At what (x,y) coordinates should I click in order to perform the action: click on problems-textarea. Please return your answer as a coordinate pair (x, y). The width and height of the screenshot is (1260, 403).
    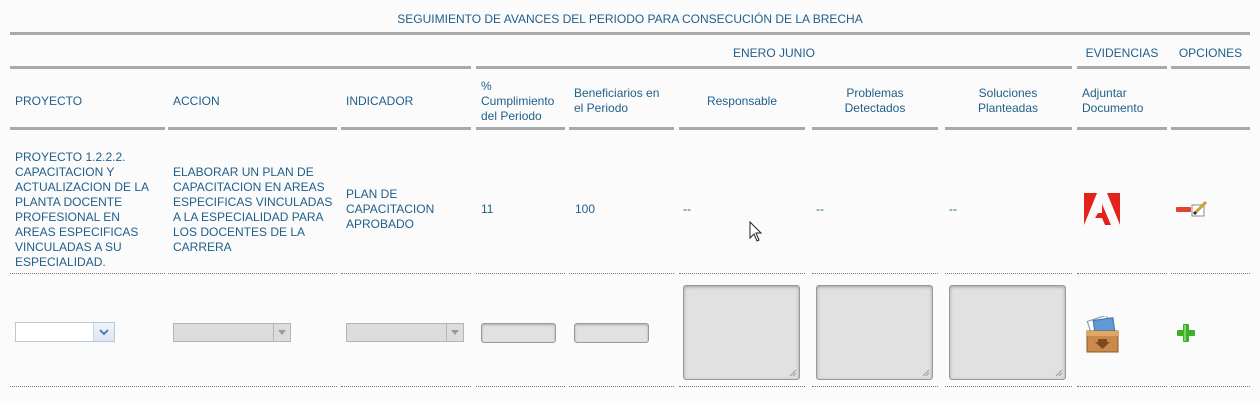
    Looking at the image, I should click on (874, 332).